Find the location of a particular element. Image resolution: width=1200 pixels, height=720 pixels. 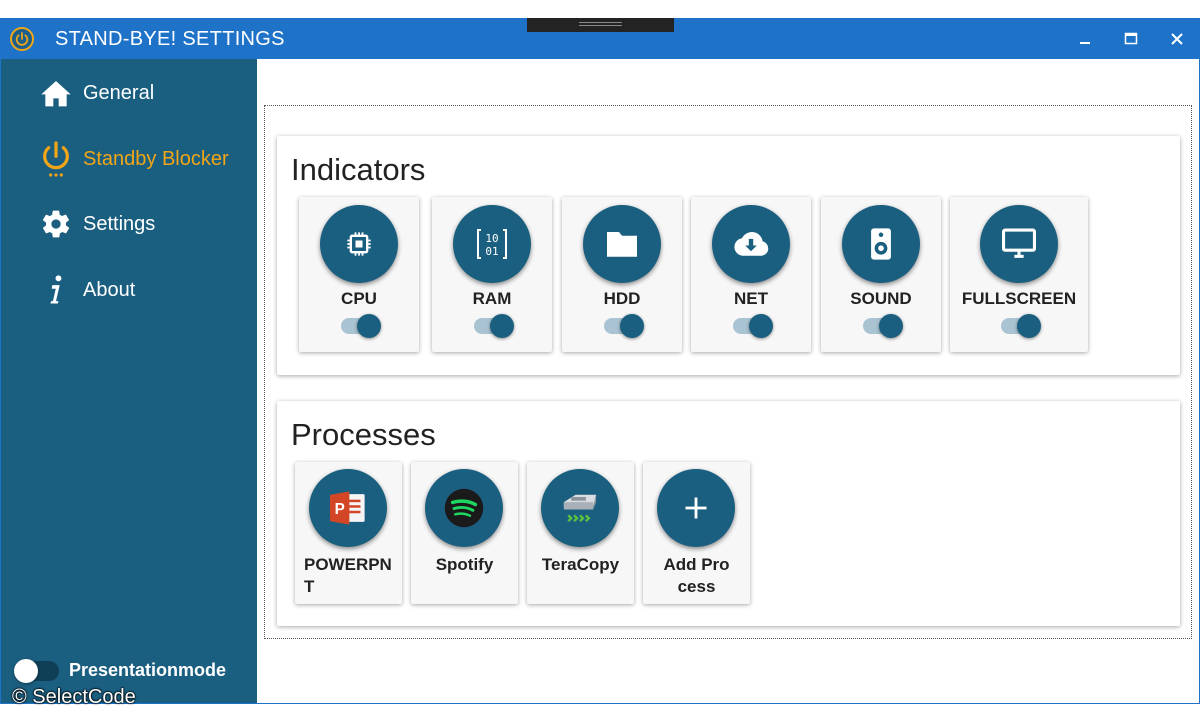

watermark: © SelectCode is located at coordinates (74, 697).